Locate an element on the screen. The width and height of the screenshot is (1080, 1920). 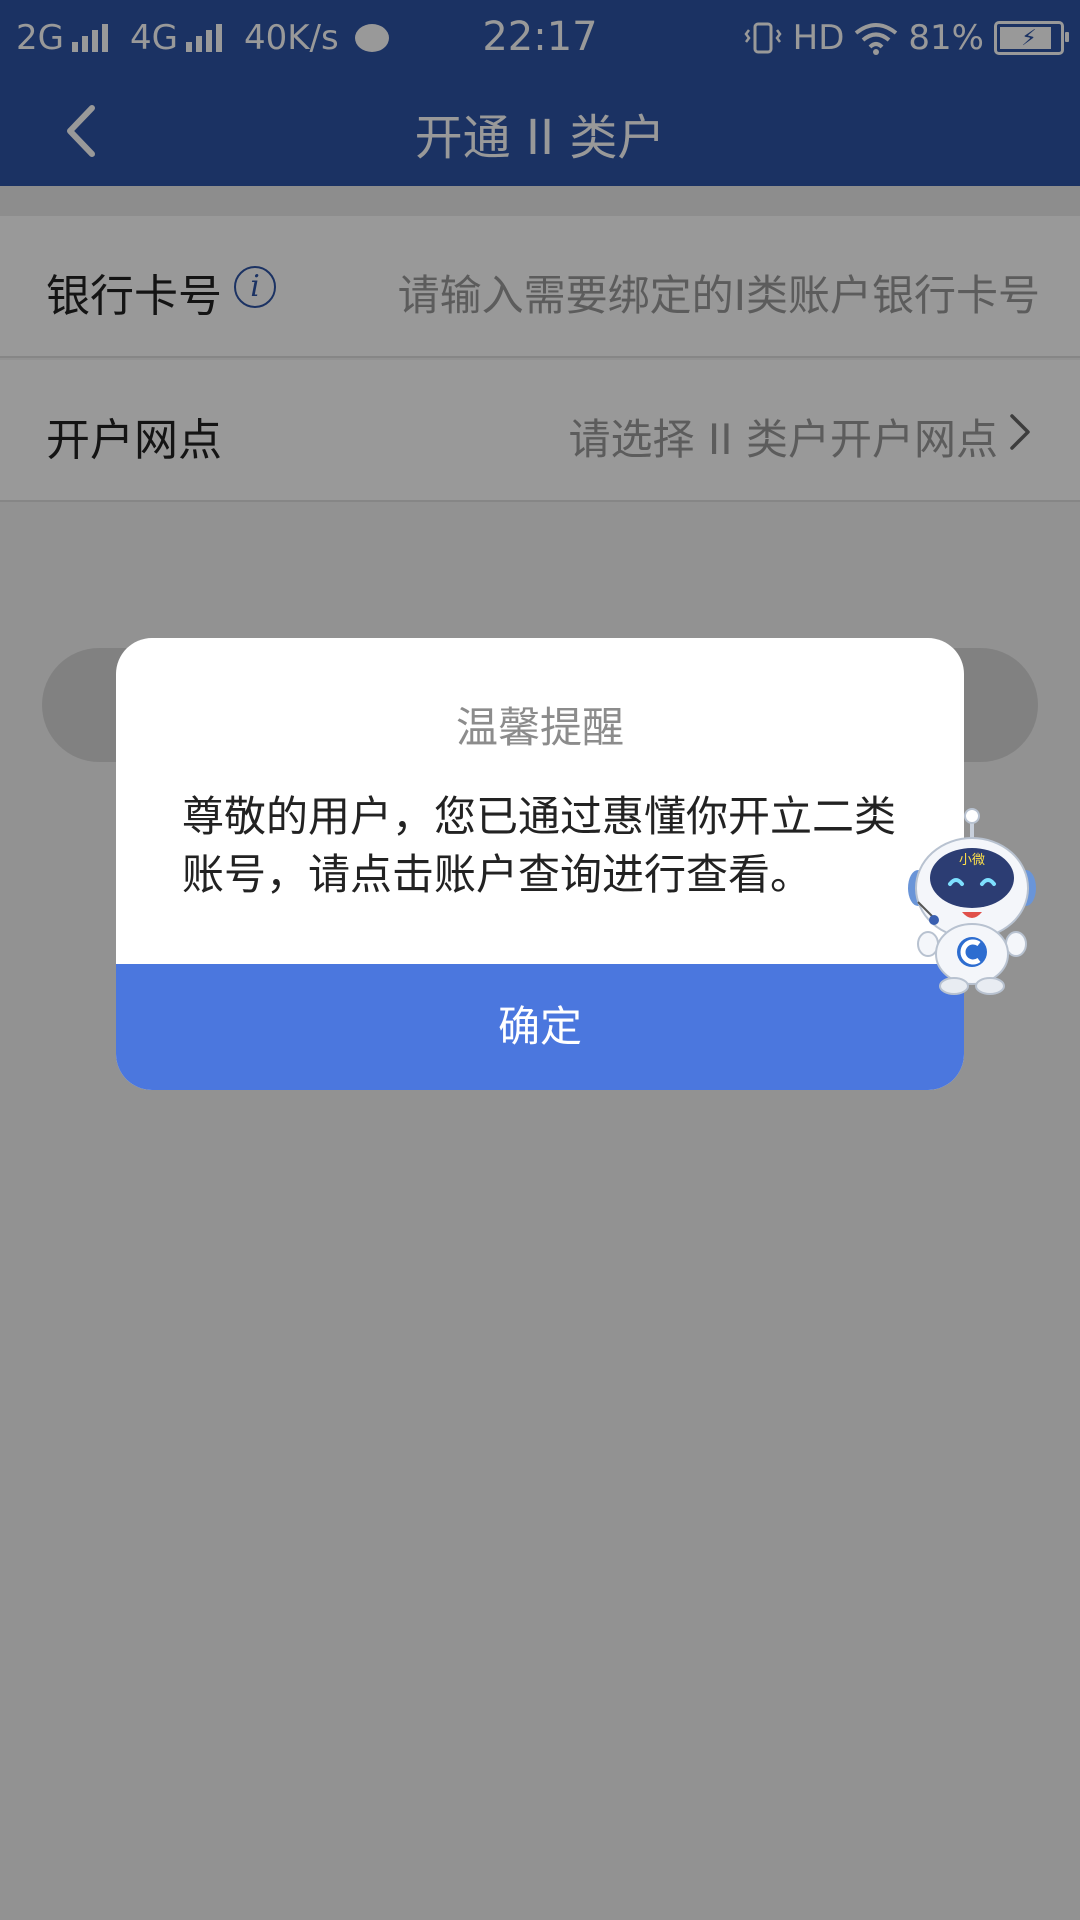
confirm-button: 确定 is located at coordinates (540, 1027).